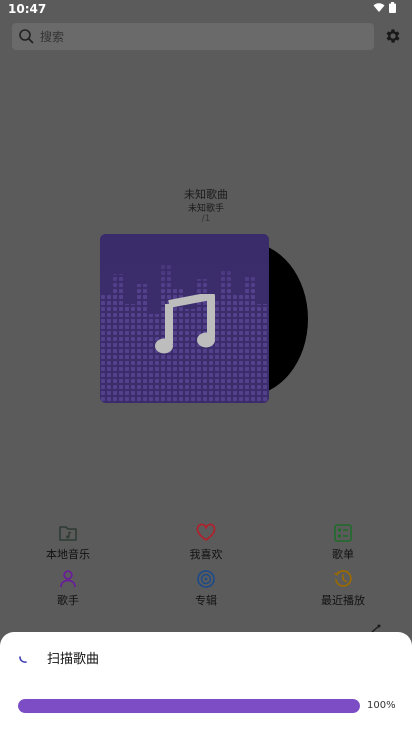 The image size is (412, 734). I want to click on search-bar, so click(193, 36).